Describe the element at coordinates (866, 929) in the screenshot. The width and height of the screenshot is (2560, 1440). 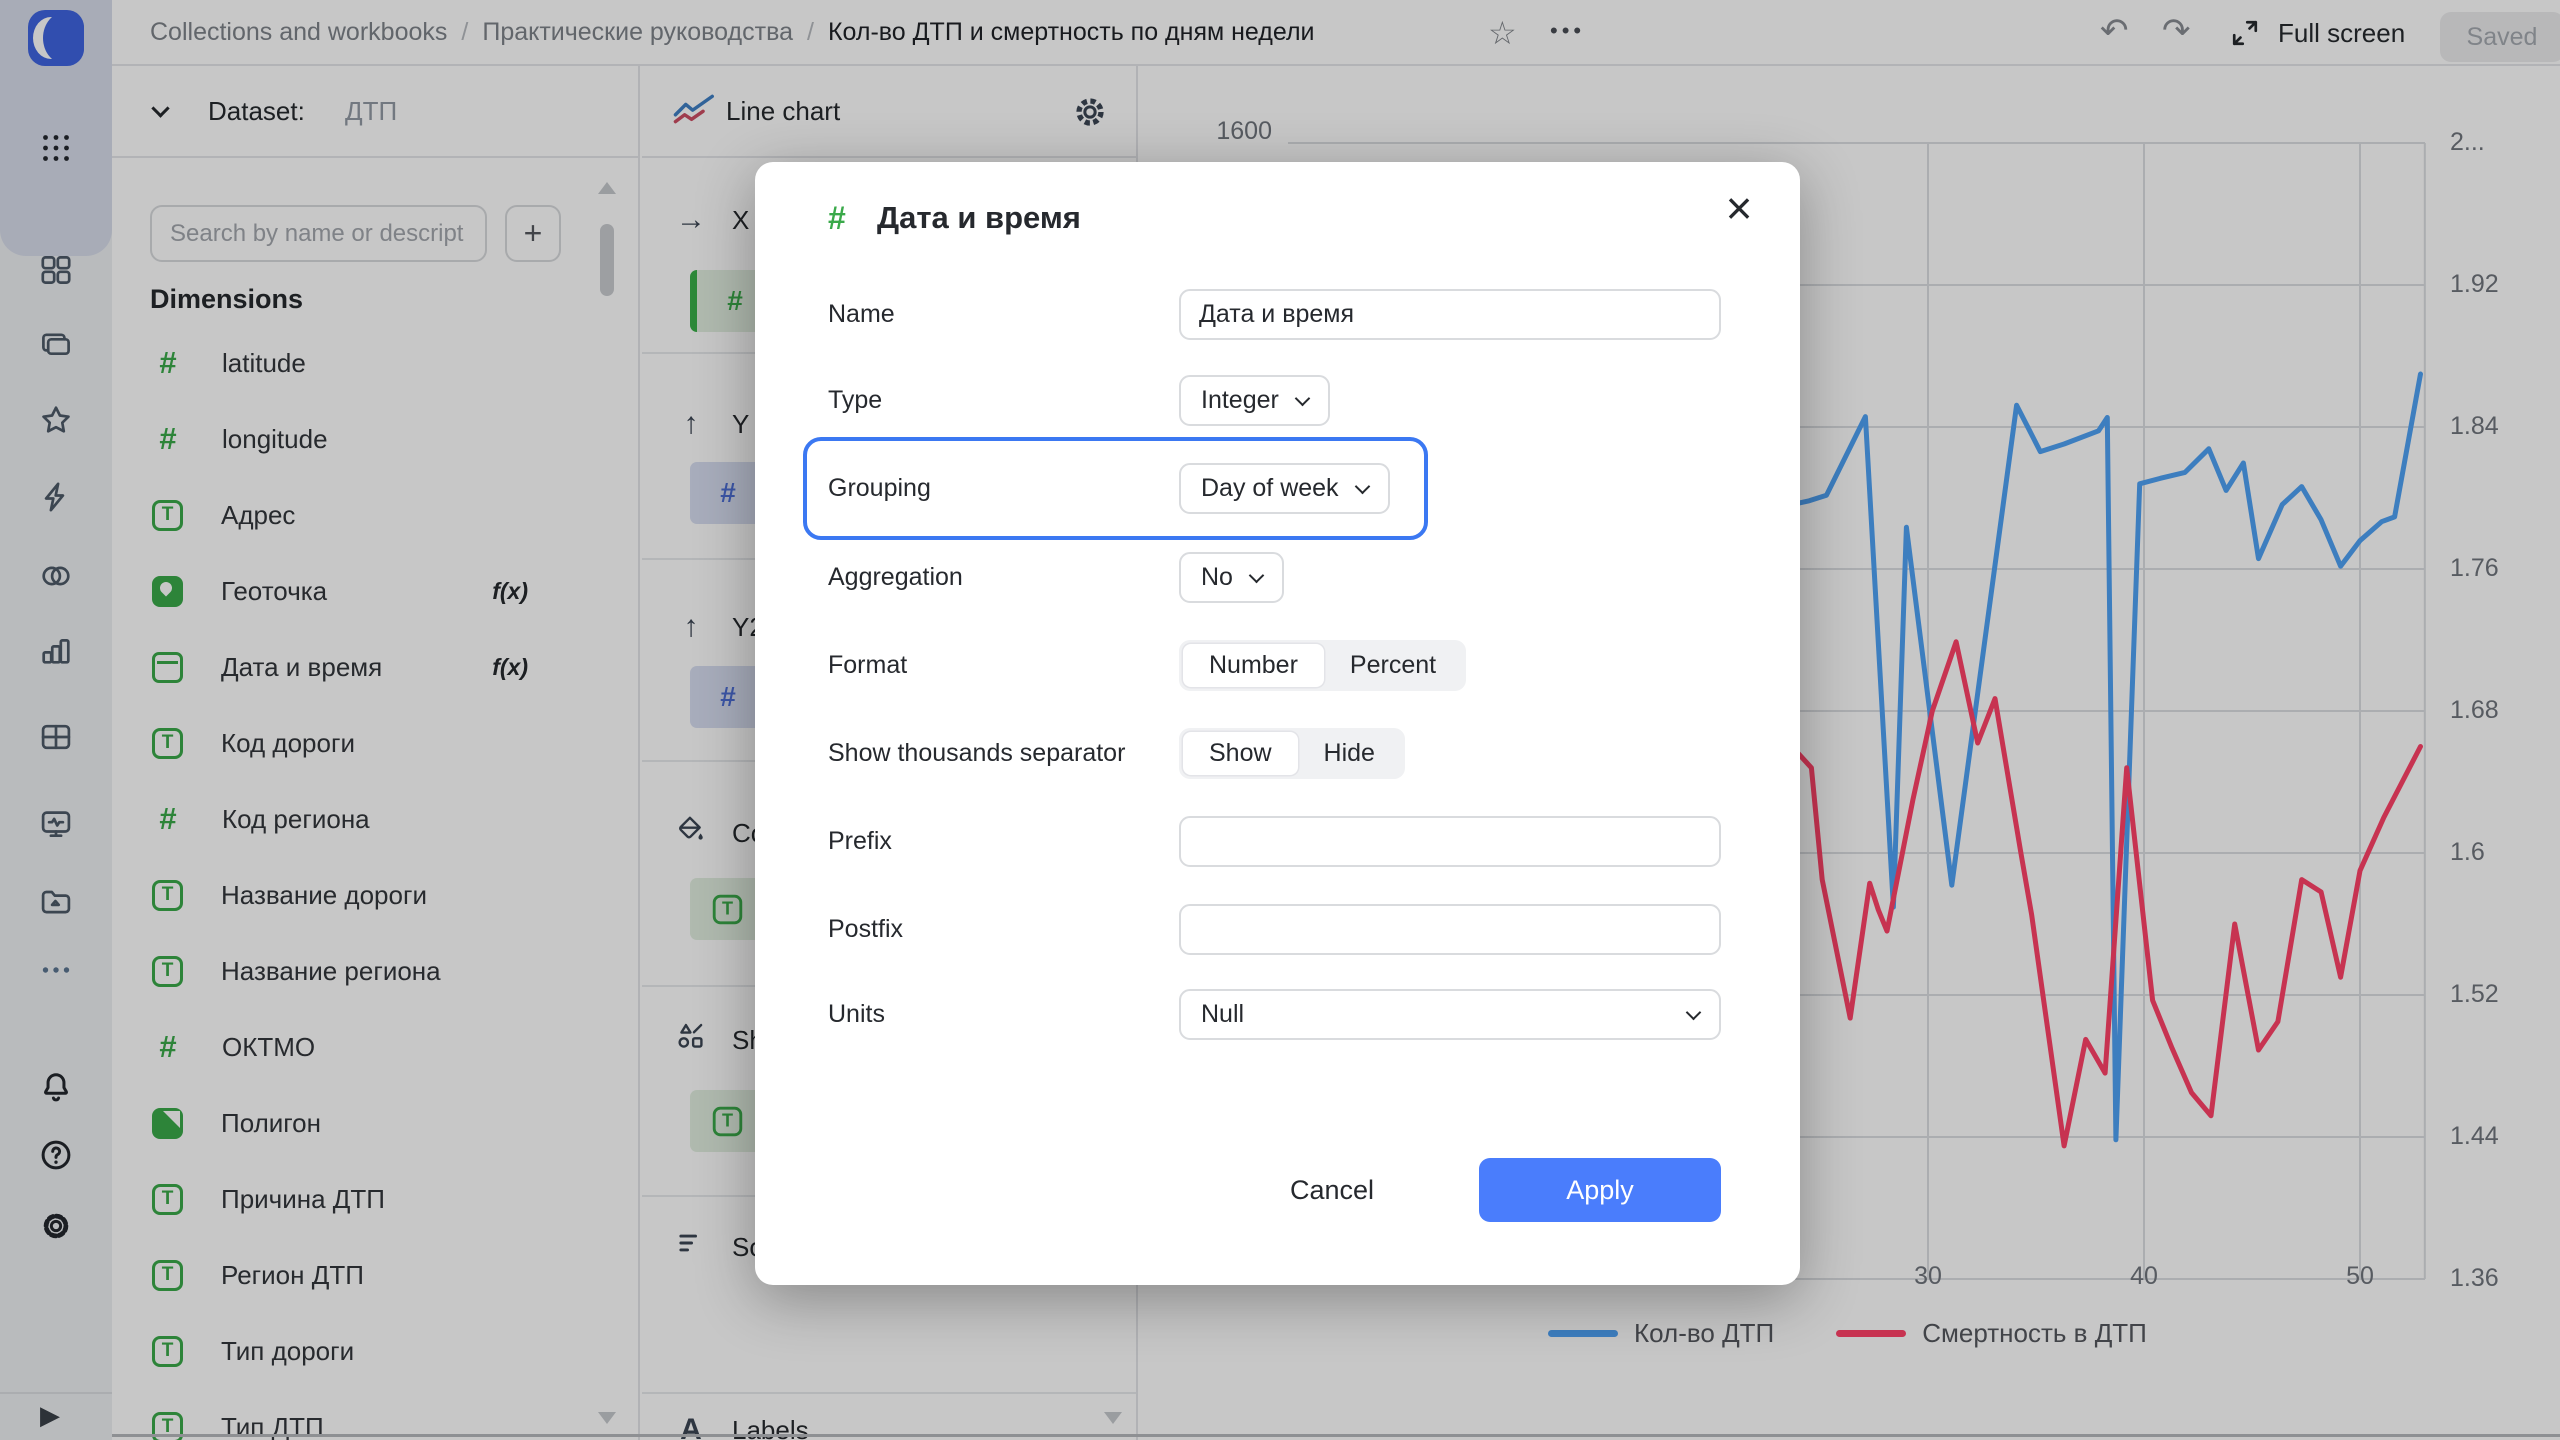
I see `postfix-label: Postfix` at that location.